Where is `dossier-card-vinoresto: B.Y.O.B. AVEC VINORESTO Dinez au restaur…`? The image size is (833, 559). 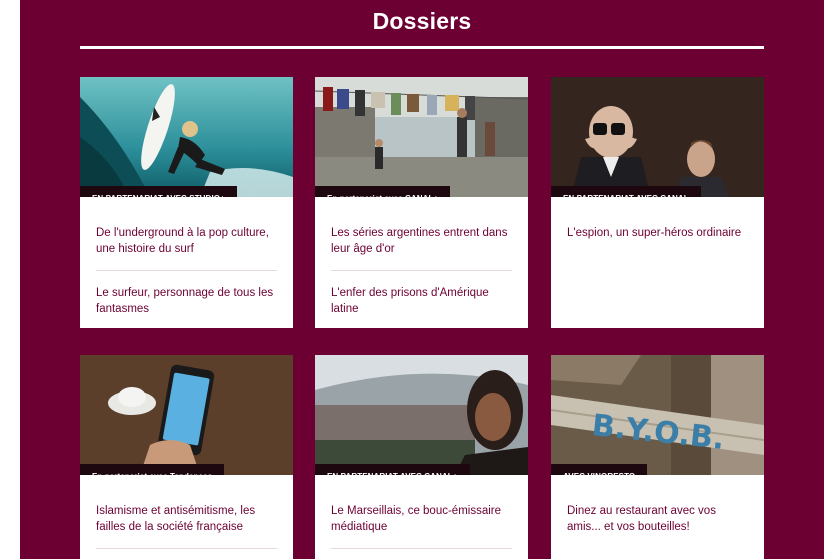
dossier-card-vinoresto: B.Y.O.B. AVEC VINORESTO Dinez au restaur… is located at coordinates (657, 457).